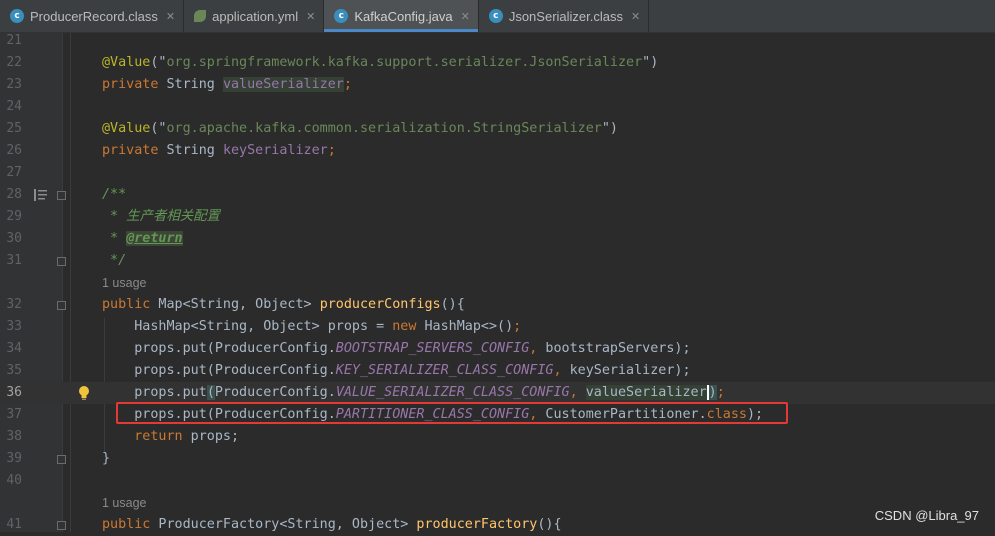  What do you see at coordinates (497, 173) in the screenshot?
I see `code-line: 27` at bounding box center [497, 173].